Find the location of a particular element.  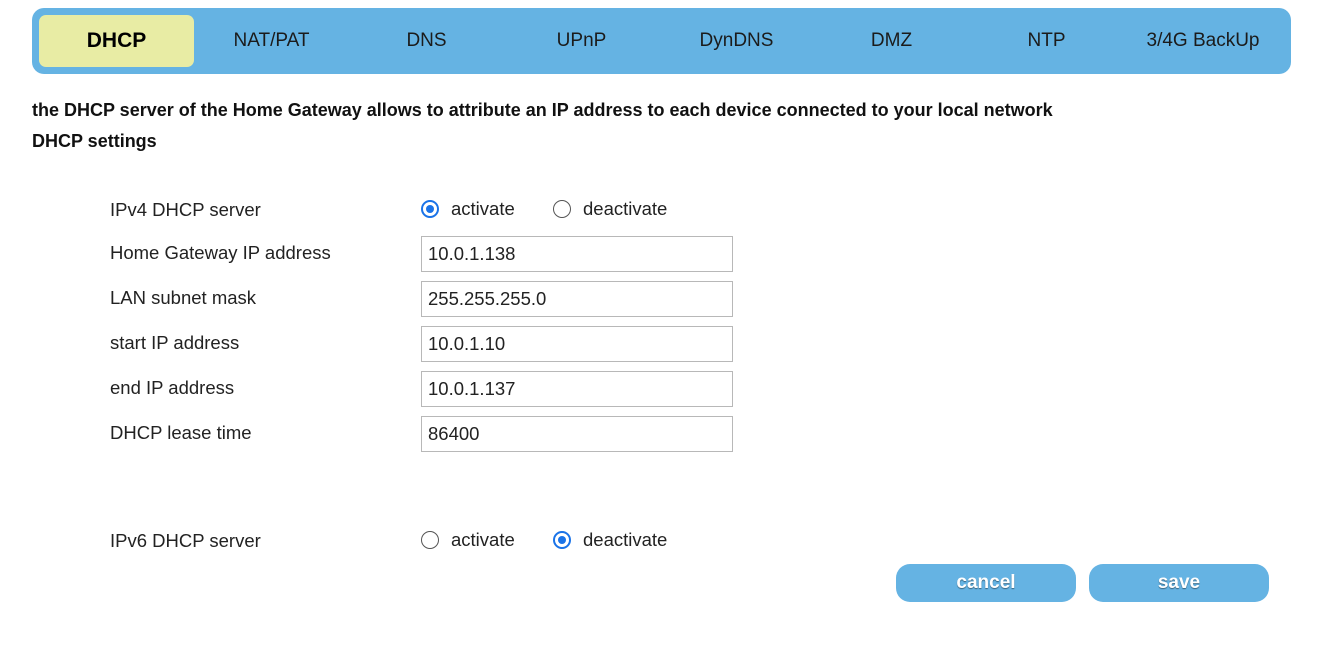

ipv4-deactivate-label: deactivate is located at coordinates (625, 209).